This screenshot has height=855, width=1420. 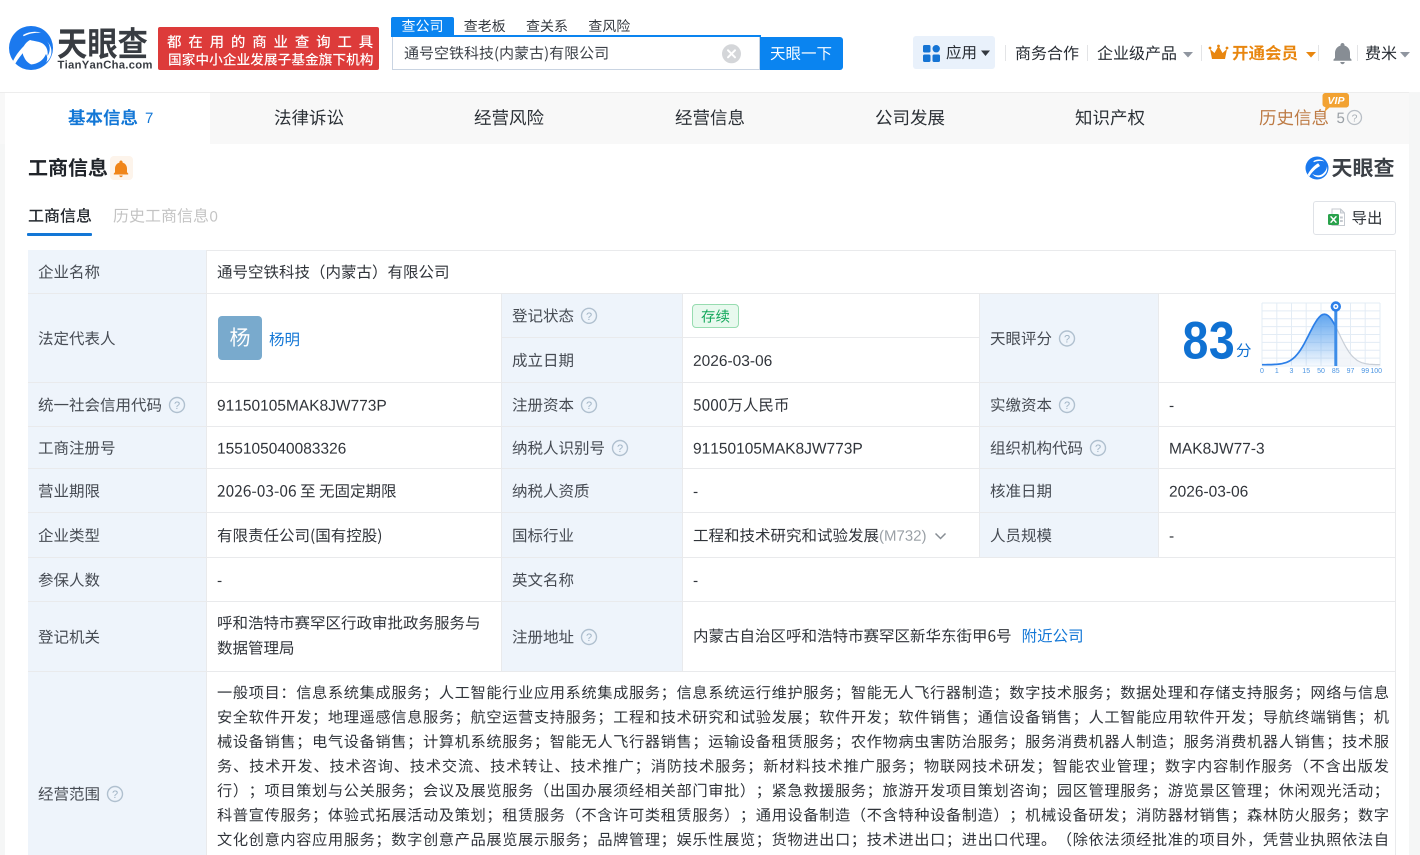 I want to click on svg-text: 0, so click(x=1262, y=371).